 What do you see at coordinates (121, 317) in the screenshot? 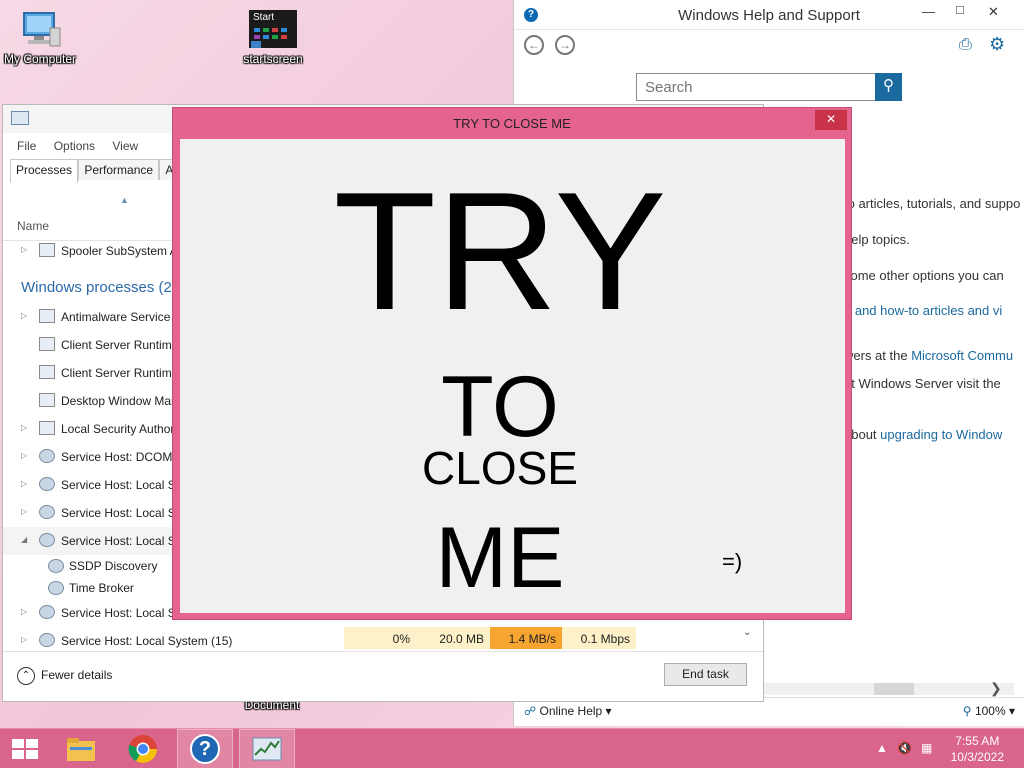
I see `process-name: Antimalware Service E` at bounding box center [121, 317].